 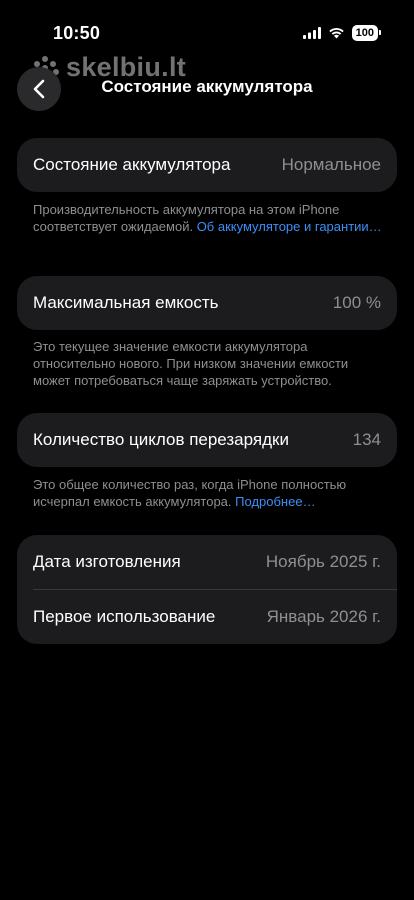 I want to click on max-capacity-card: Максимальная емкость 100 %, so click(x=207, y=303).